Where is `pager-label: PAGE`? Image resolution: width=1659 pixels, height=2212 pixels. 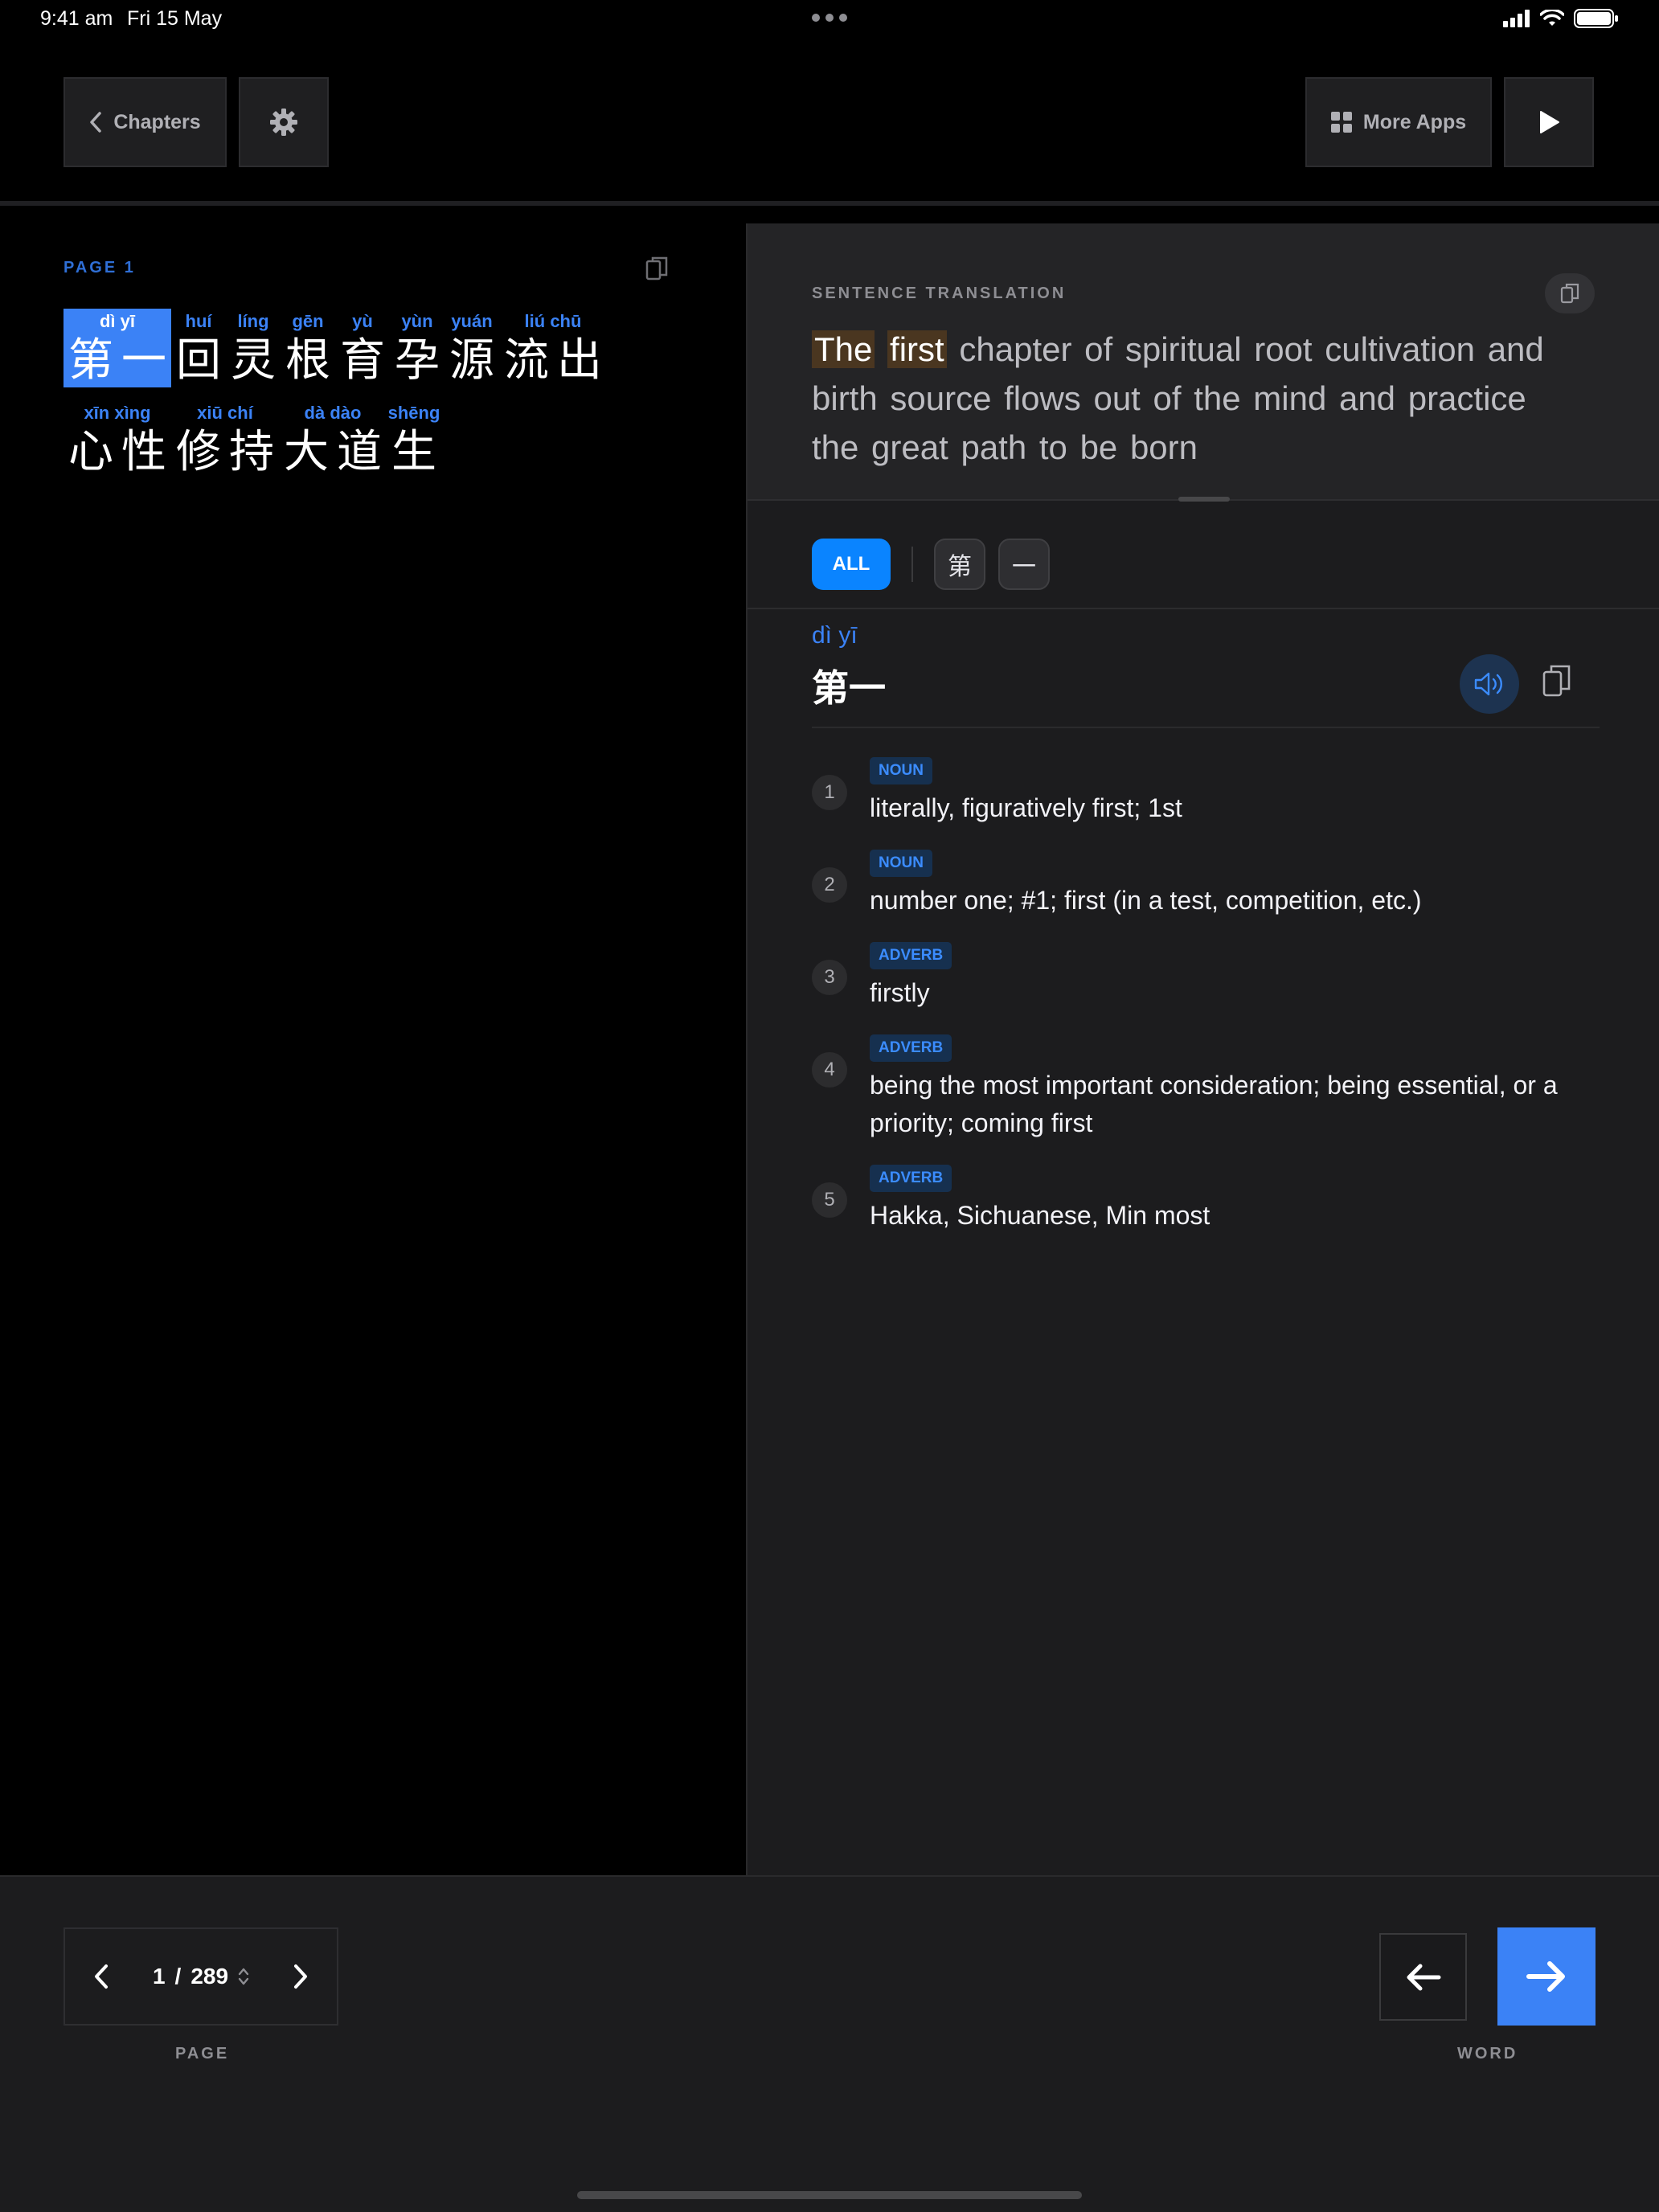 pager-label: PAGE is located at coordinates (202, 2053).